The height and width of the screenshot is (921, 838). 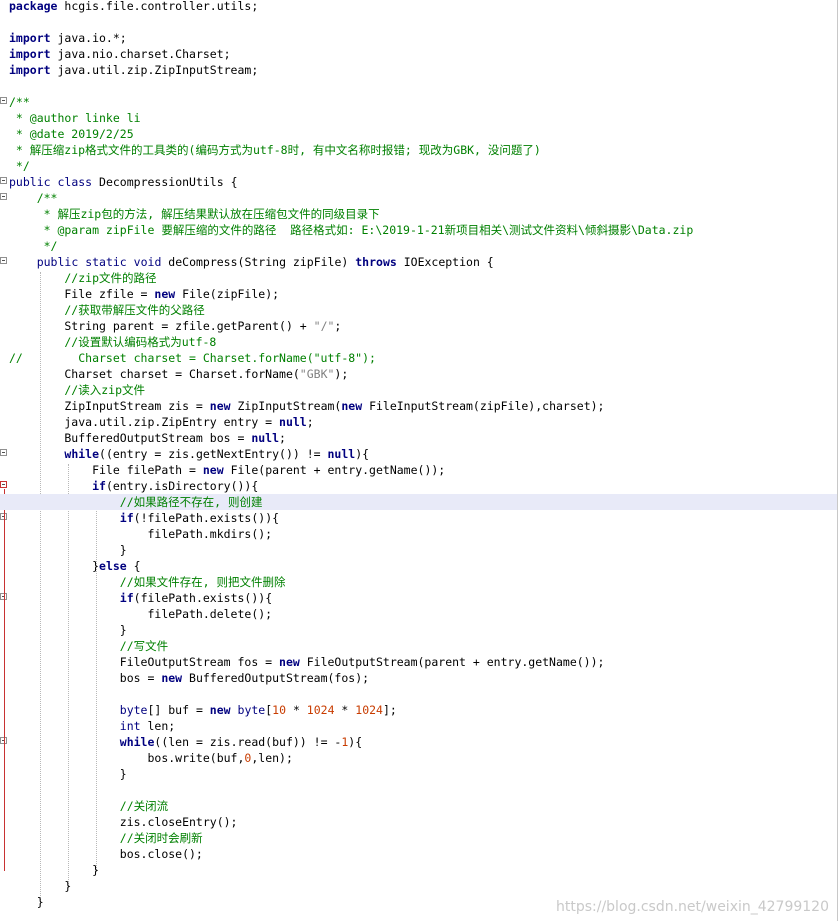 What do you see at coordinates (120, 54) in the screenshot?
I see `code-line: import java.nio.charset.Charset;` at bounding box center [120, 54].